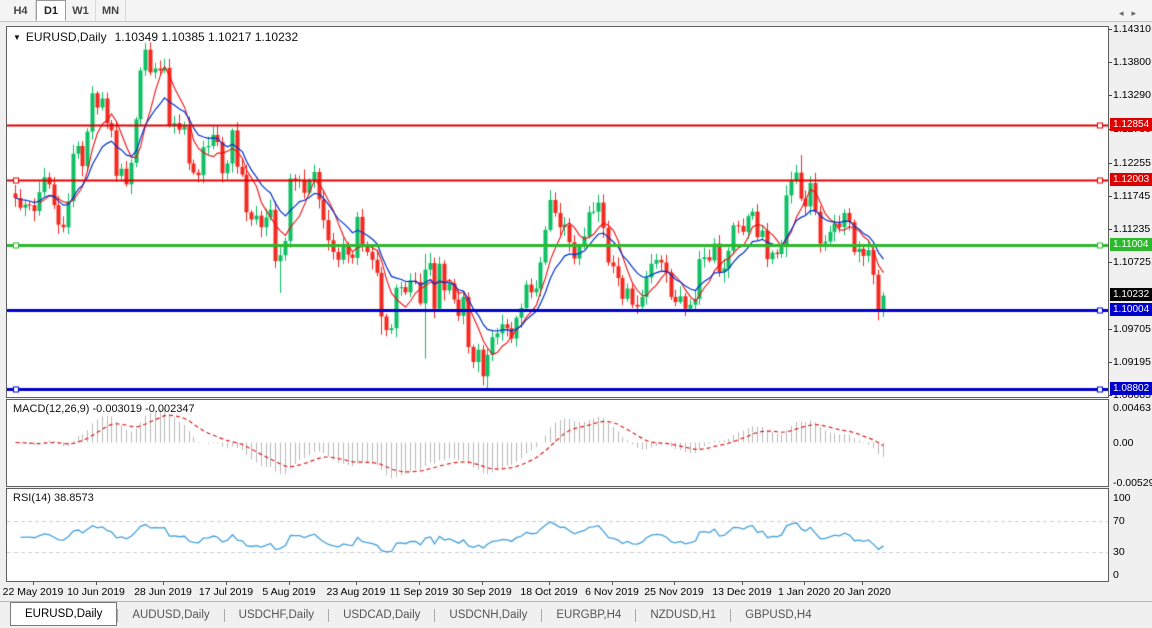 The width and height of the screenshot is (1152, 628). Describe the element at coordinates (17, 37) in the screenshot. I see `chart-dropdown-icon: ▼` at that location.